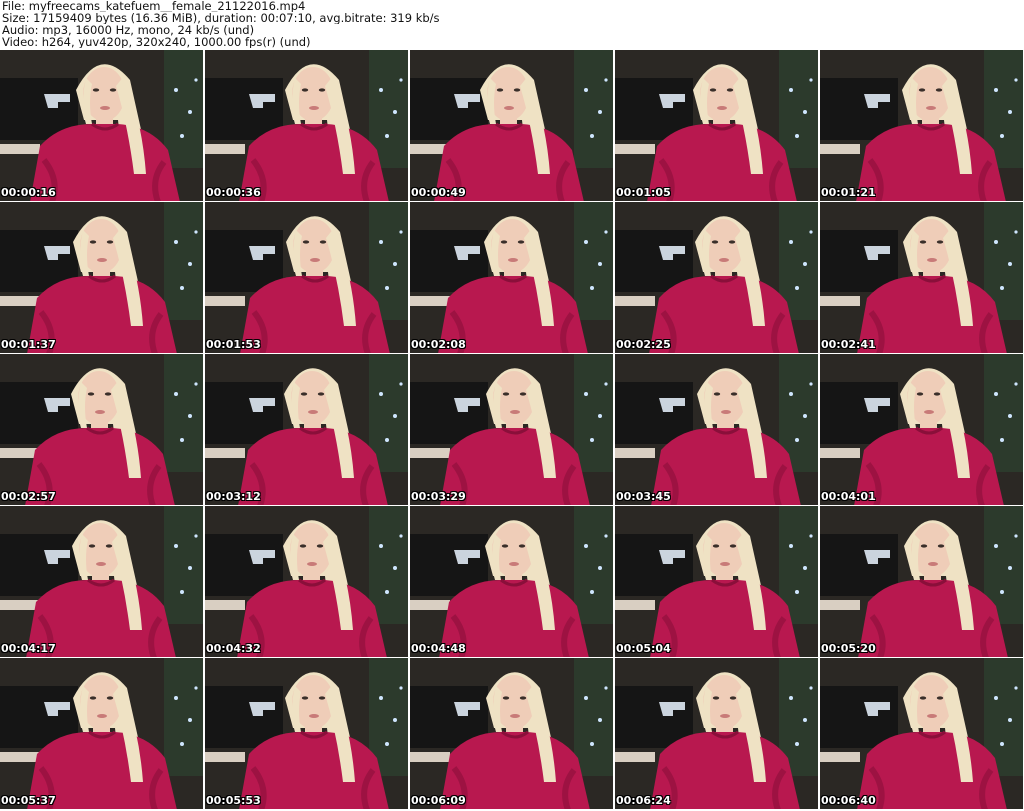  I want to click on video-frame-thumbnail: 00:04:17, so click(102, 582).